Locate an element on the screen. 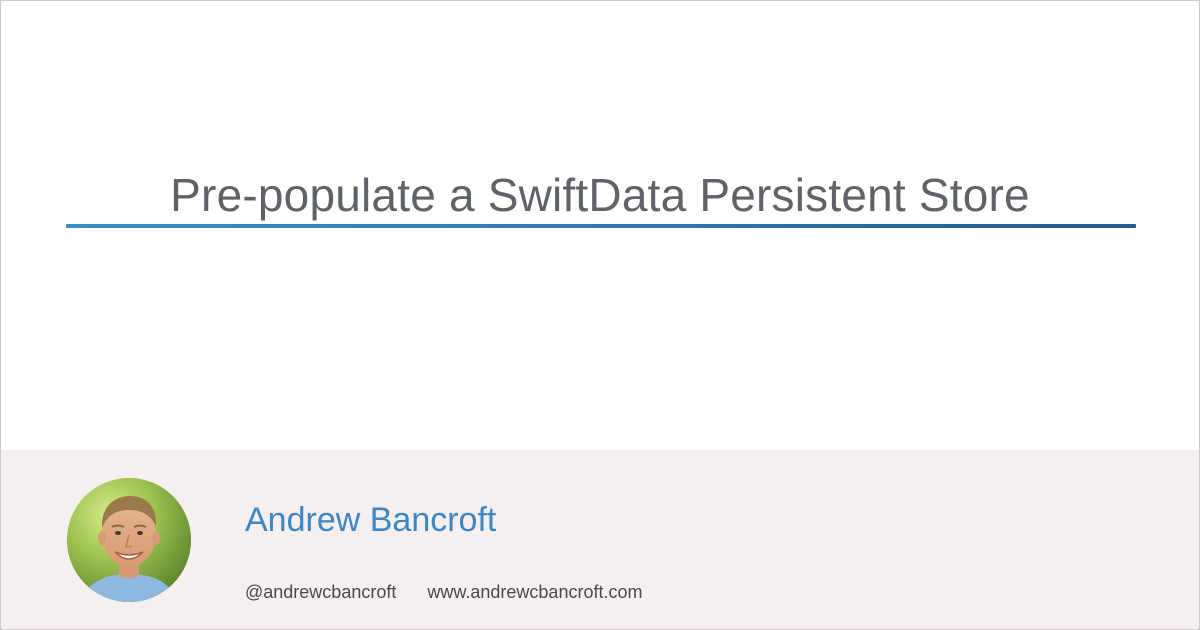 The image size is (1200, 630). title-underline is located at coordinates (601, 226).